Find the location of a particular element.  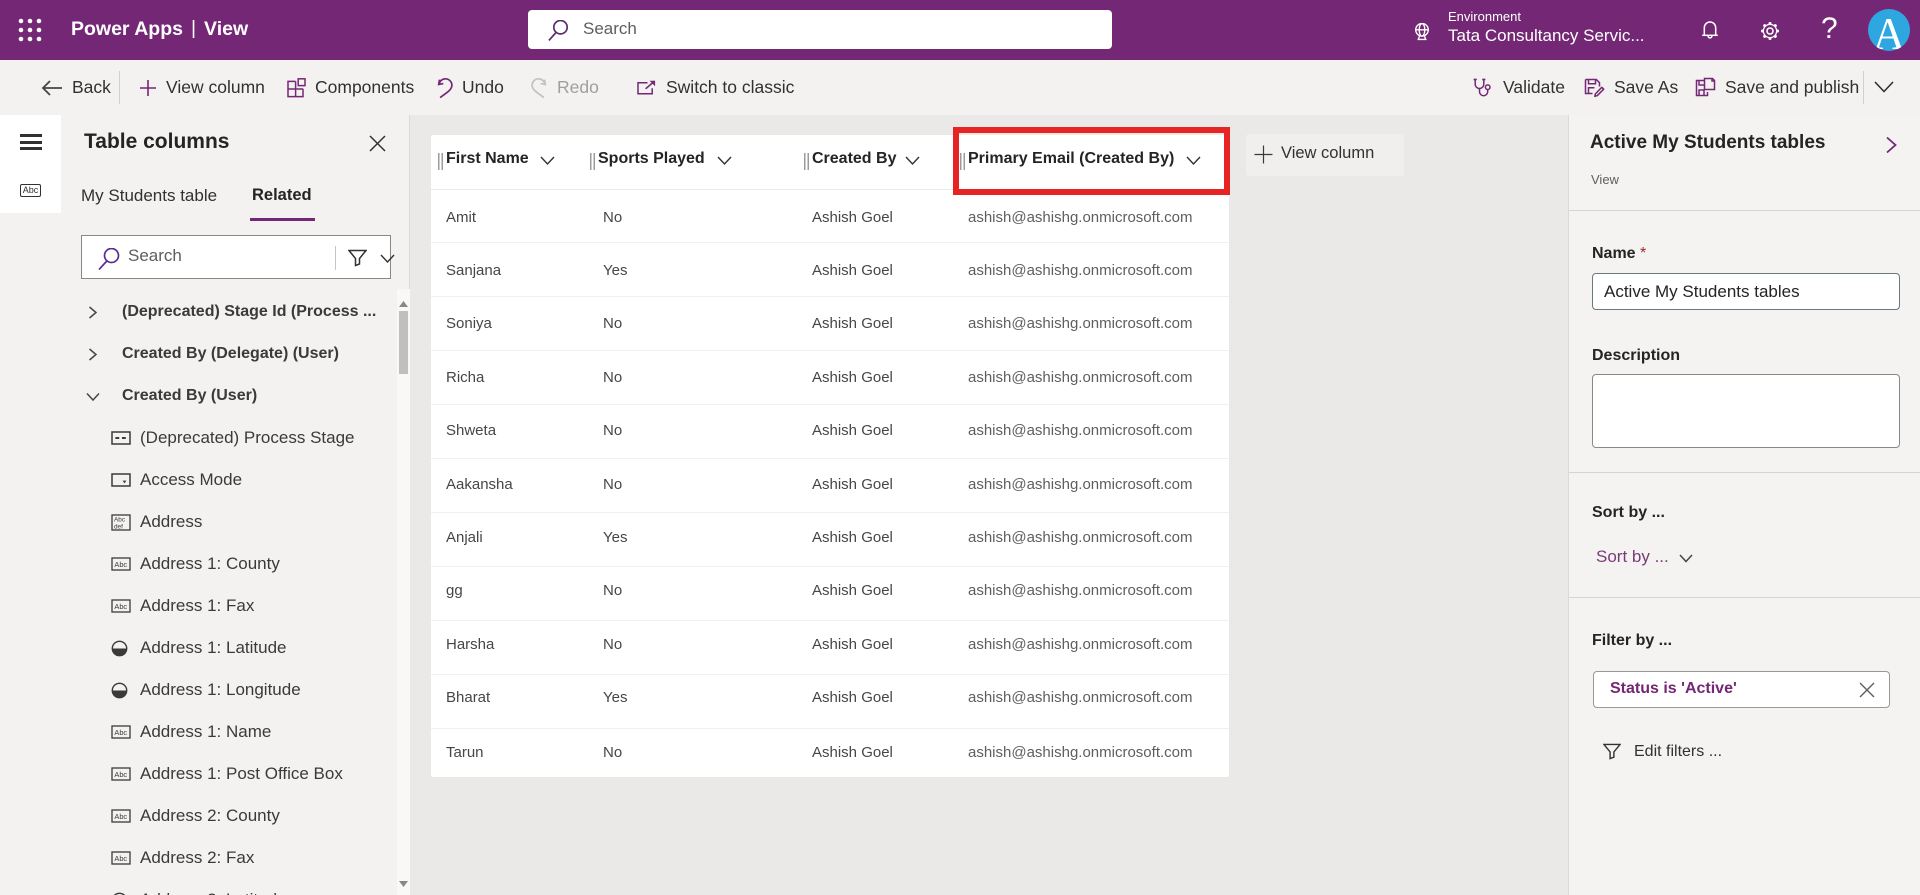

svg-text: def is located at coordinates (118, 526).